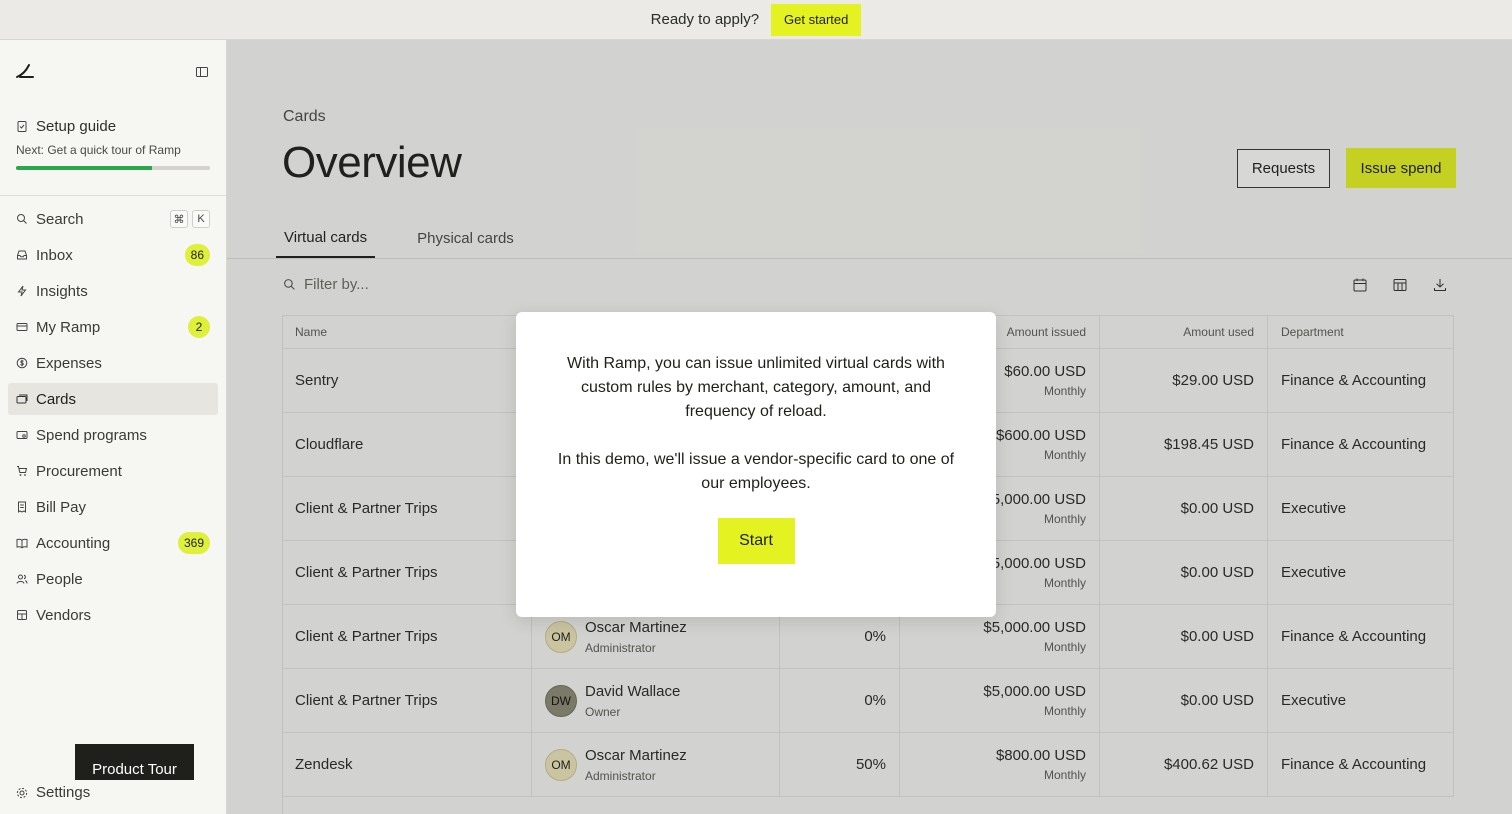  Describe the element at coordinates (113, 219) in the screenshot. I see `sidebar-item-search: Search ⌘ K` at that location.